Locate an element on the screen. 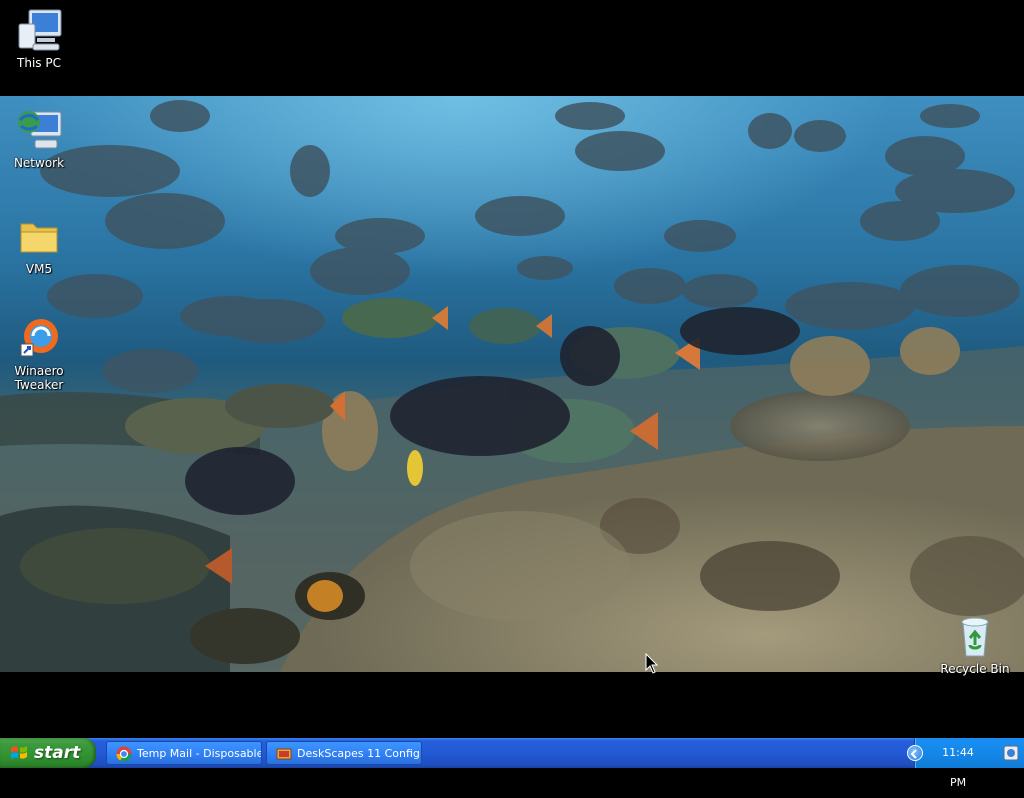 The height and width of the screenshot is (798, 1024). system-tray: 11:44 PM is located at coordinates (965, 763).